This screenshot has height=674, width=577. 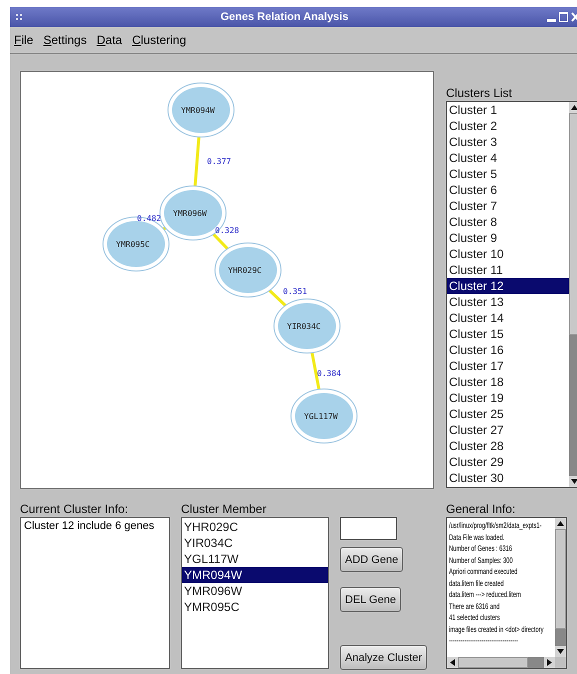 What do you see at coordinates (159, 40) in the screenshot?
I see `menu-item: Clustering` at bounding box center [159, 40].